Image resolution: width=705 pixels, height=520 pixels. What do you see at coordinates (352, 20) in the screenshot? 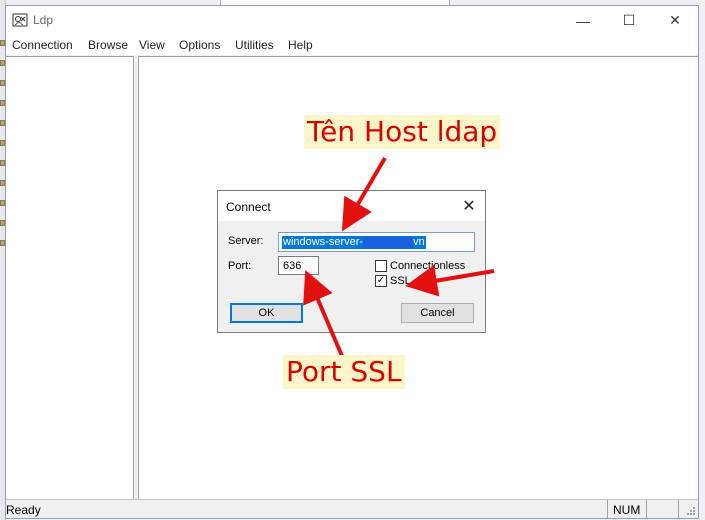
I see `title-bar: Ldp — ☐ ✕` at bounding box center [352, 20].